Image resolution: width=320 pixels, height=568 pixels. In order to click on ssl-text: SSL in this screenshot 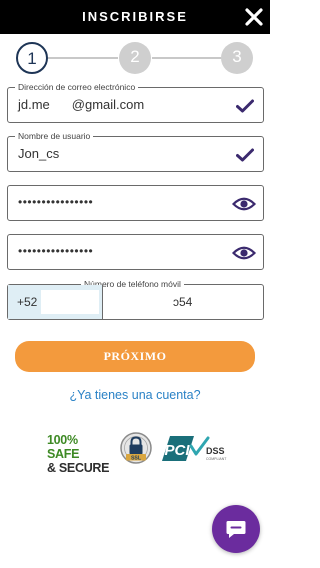, I will do `click(136, 458)`.